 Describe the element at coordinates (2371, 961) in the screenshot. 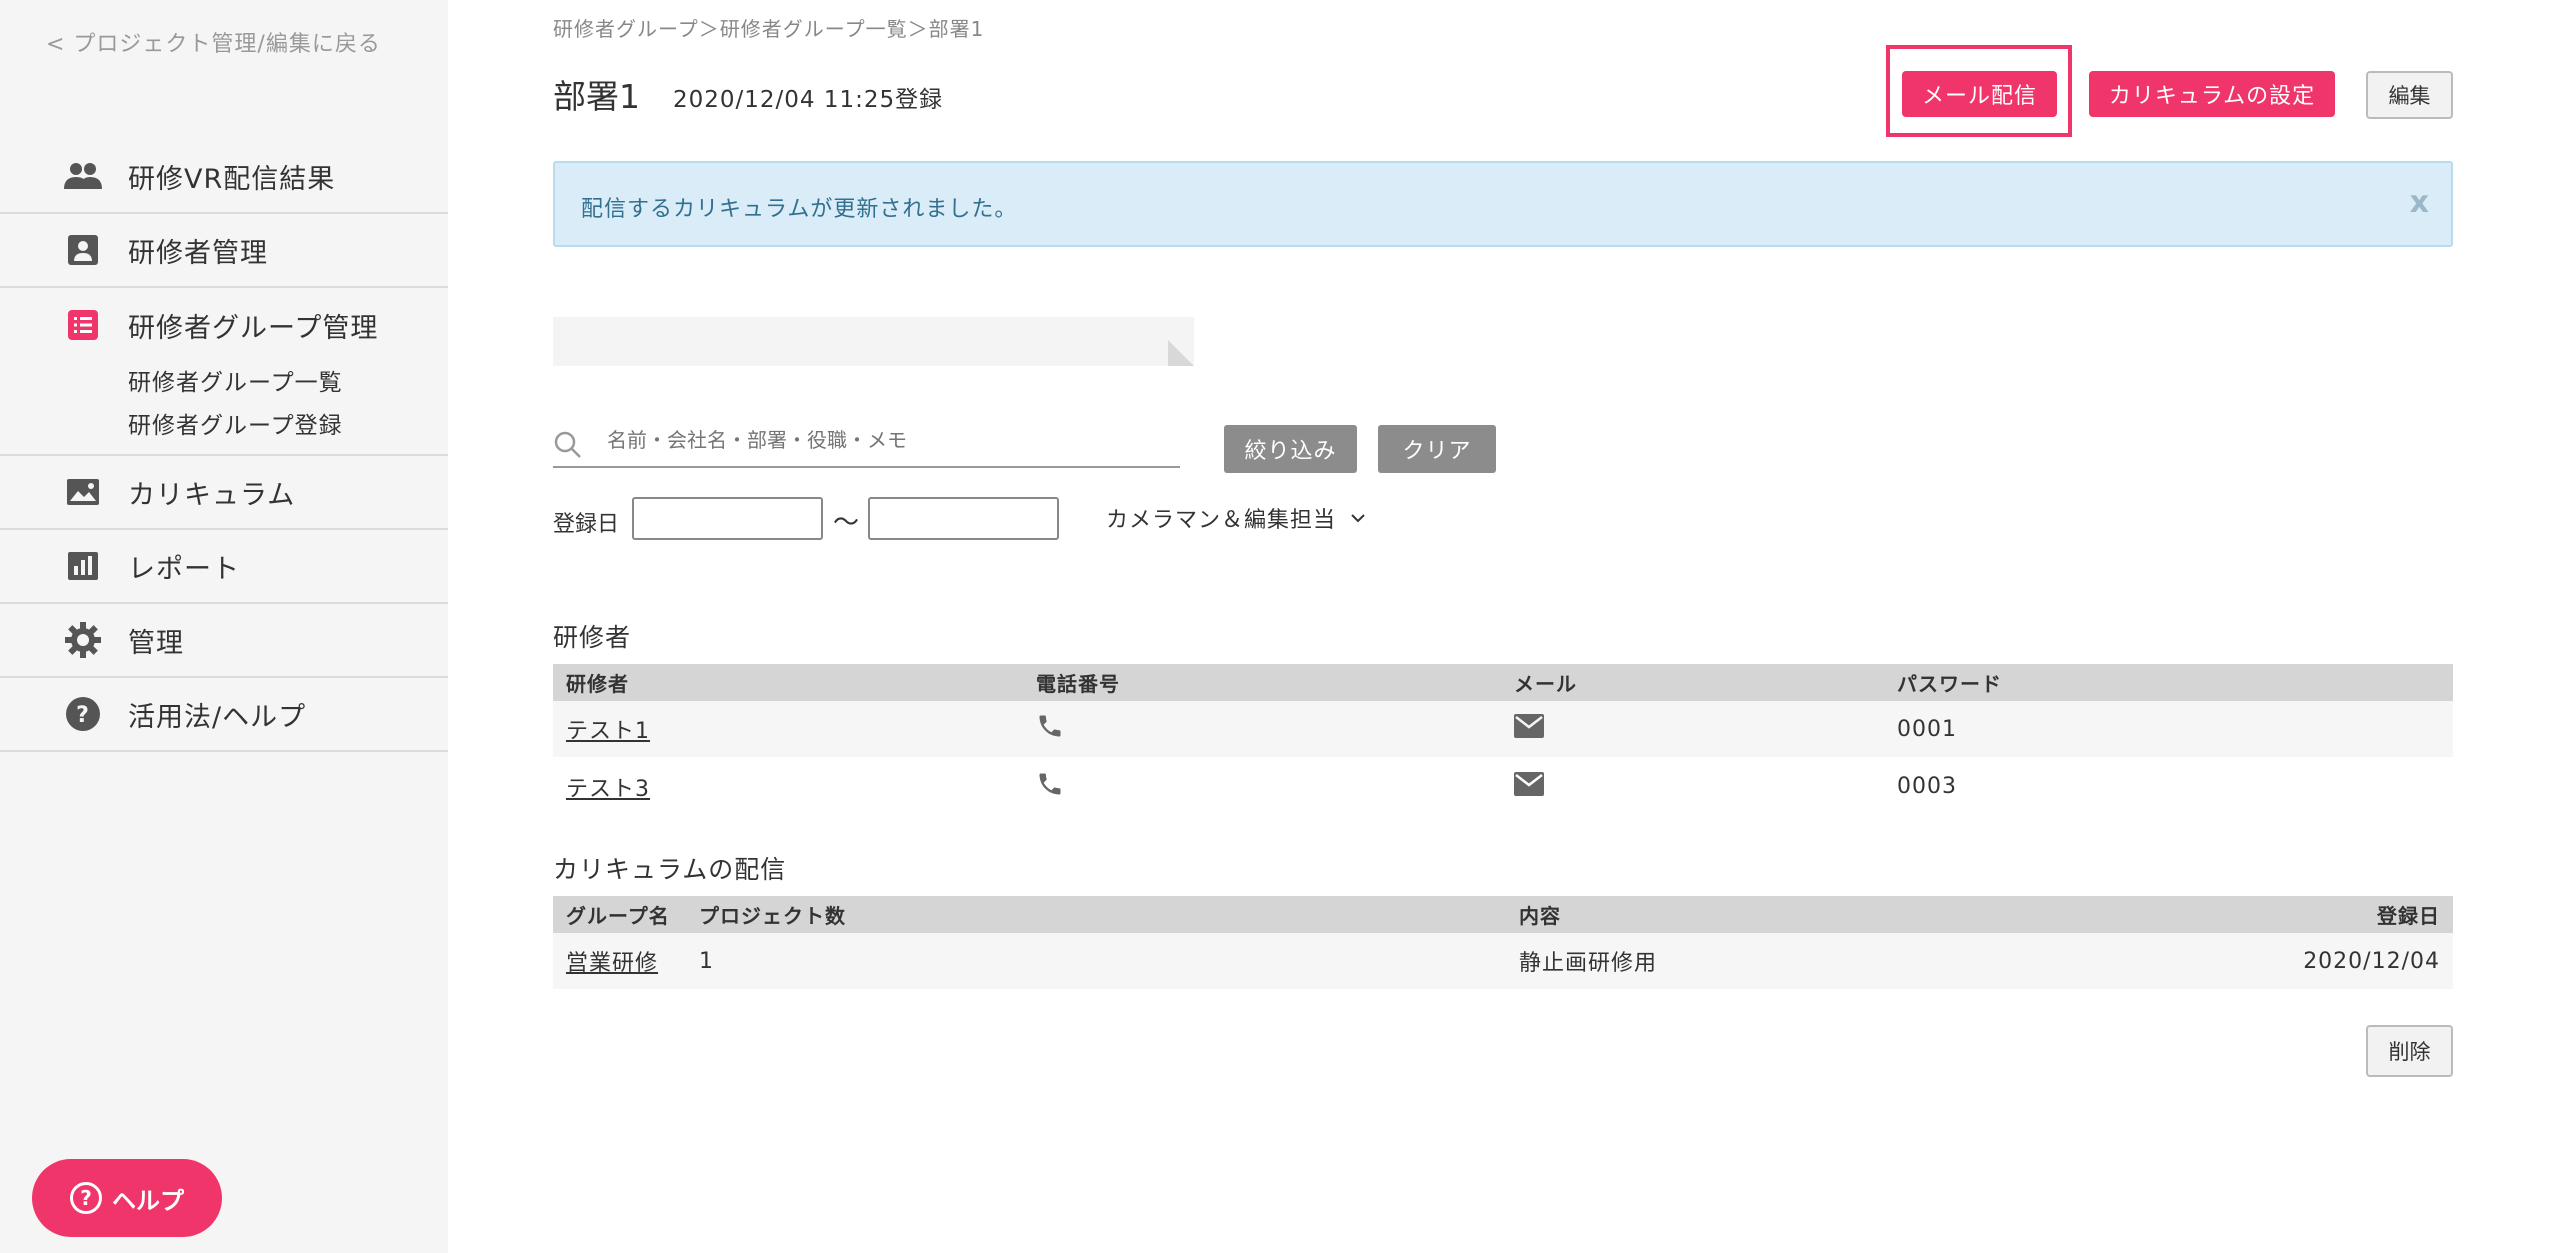

I see `date-cell: 2020/12/04` at that location.